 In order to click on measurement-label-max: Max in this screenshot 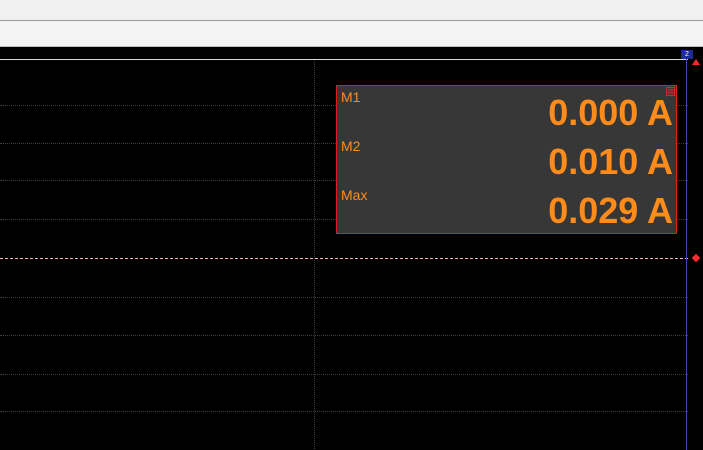, I will do `click(354, 195)`.